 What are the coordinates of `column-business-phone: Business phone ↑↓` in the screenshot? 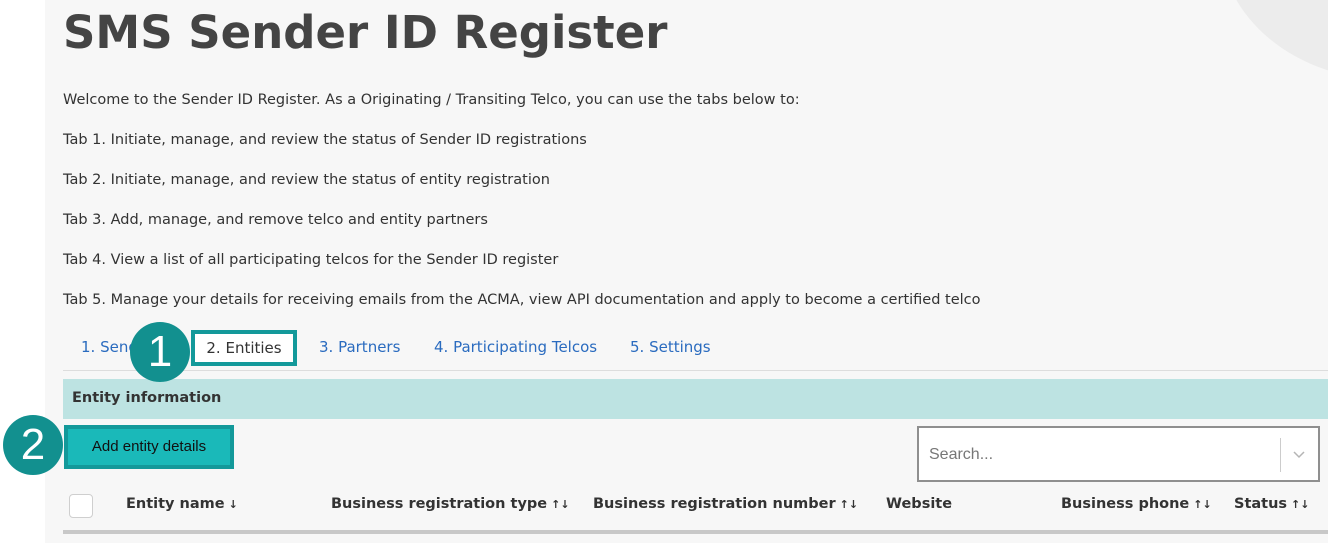 It's located at (1136, 504).